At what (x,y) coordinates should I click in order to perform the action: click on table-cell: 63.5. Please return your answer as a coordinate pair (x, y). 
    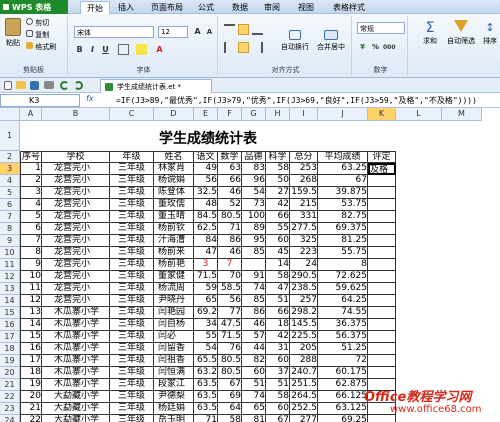
    Looking at the image, I should click on (206, 385).